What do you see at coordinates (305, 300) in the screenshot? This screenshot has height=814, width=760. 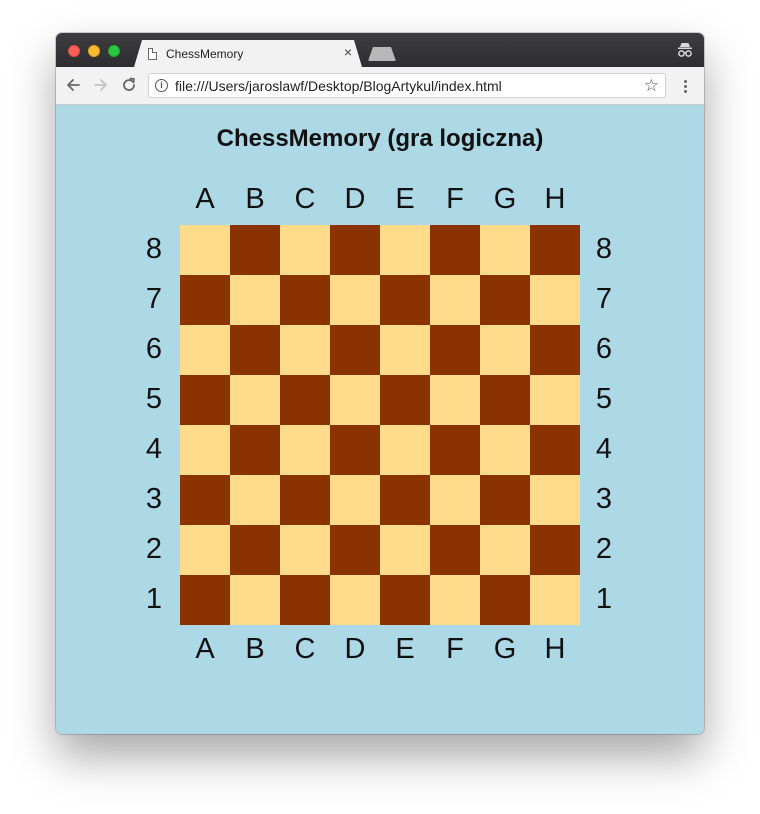 I see `square-c7` at bounding box center [305, 300].